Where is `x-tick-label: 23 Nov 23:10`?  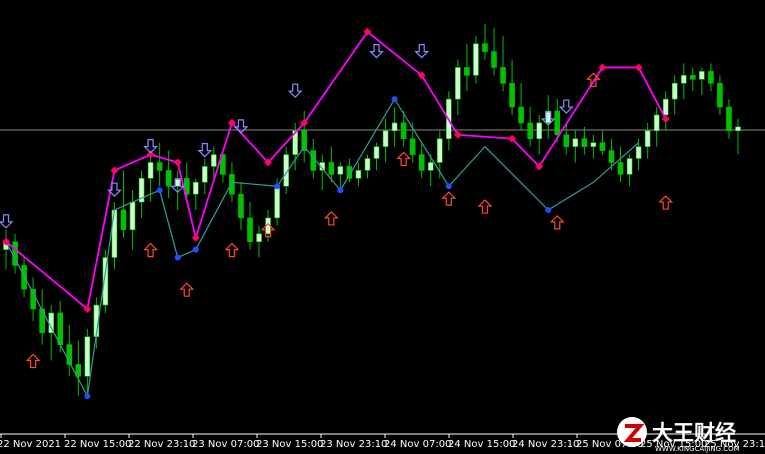
x-tick-label: 23 Nov 23:10 is located at coordinates (353, 444).